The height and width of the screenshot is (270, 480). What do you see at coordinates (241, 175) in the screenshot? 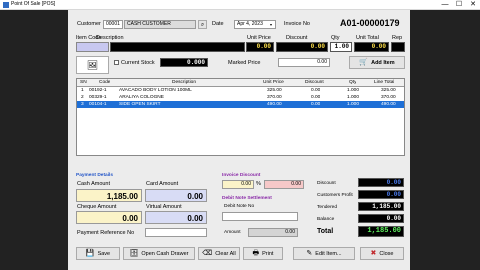
I see `invoice-discount-heading: Invoice Discount` at bounding box center [241, 175].